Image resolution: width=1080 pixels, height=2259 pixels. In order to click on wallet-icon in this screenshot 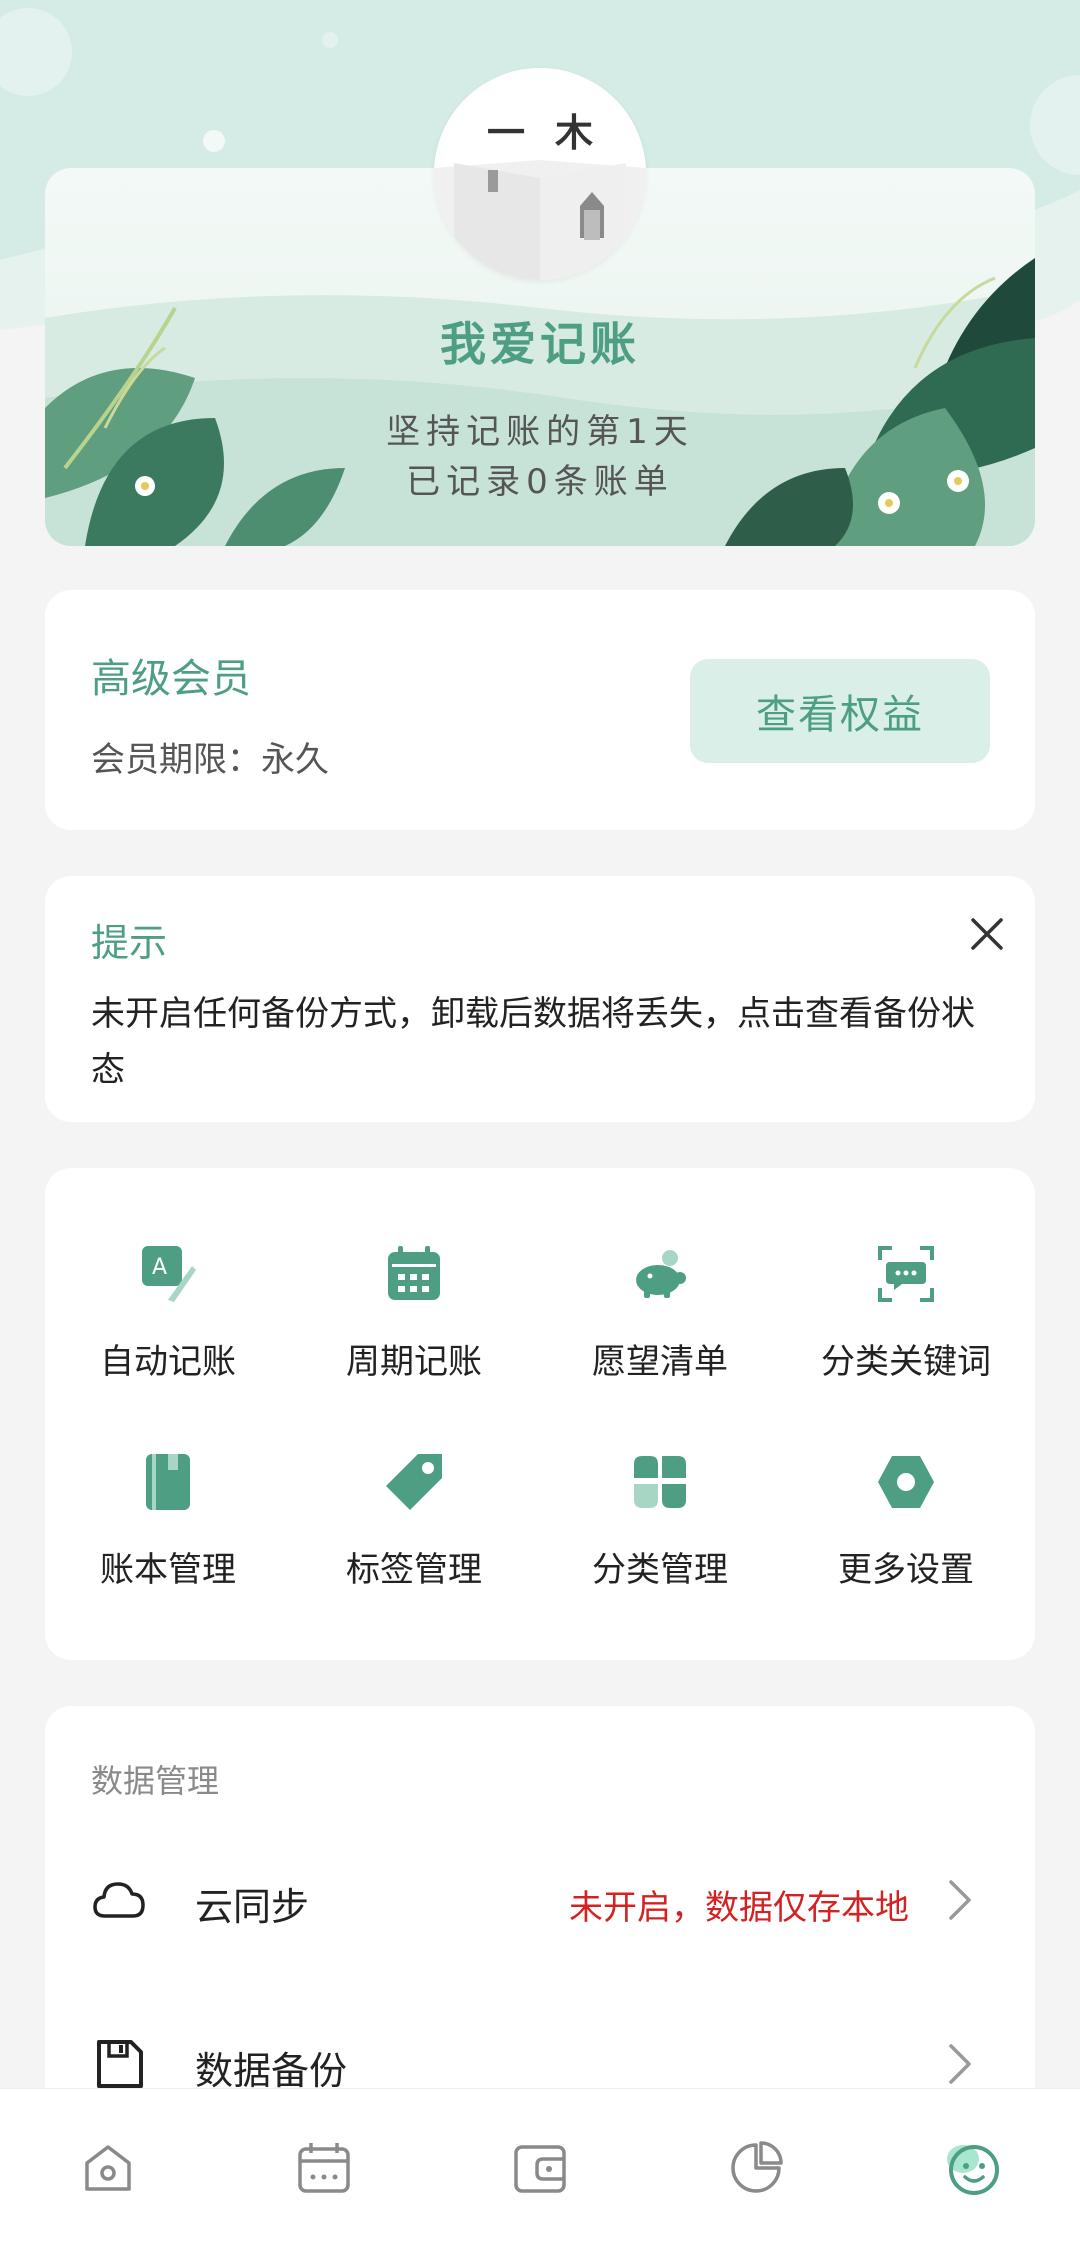, I will do `click(540, 2169)`.